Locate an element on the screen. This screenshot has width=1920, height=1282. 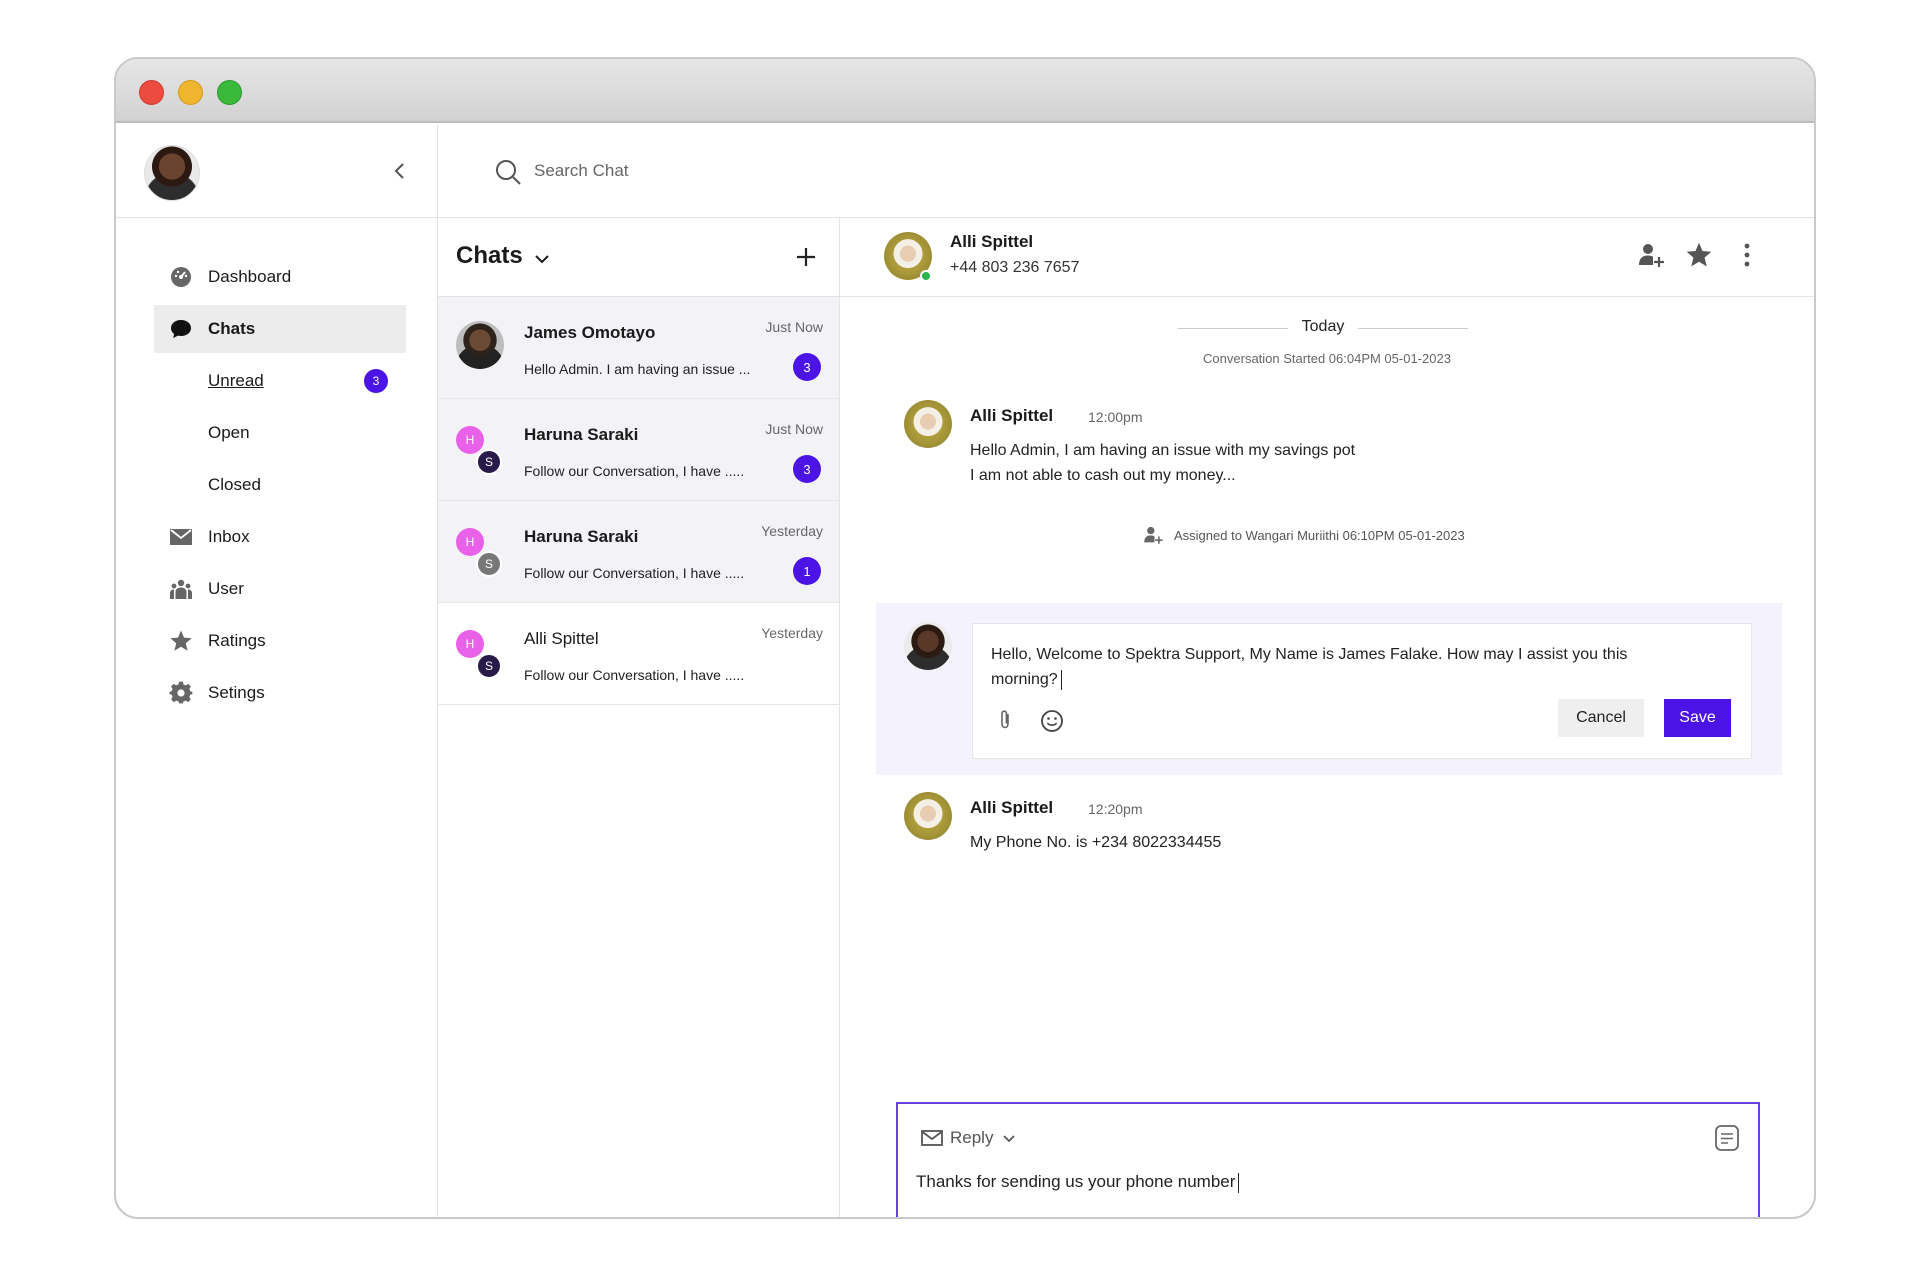
close-window-button is located at coordinates (151, 92).